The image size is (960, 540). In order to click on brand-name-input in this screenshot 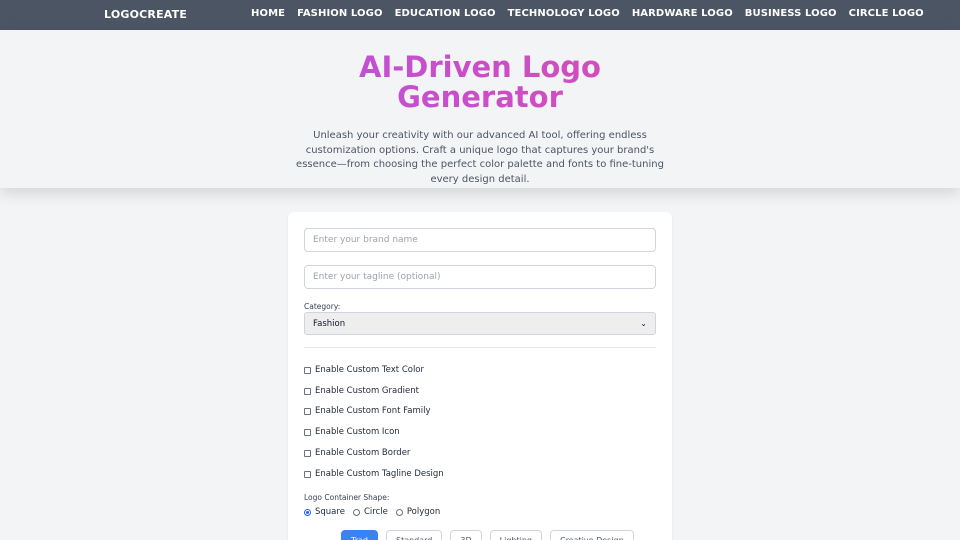, I will do `click(480, 240)`.